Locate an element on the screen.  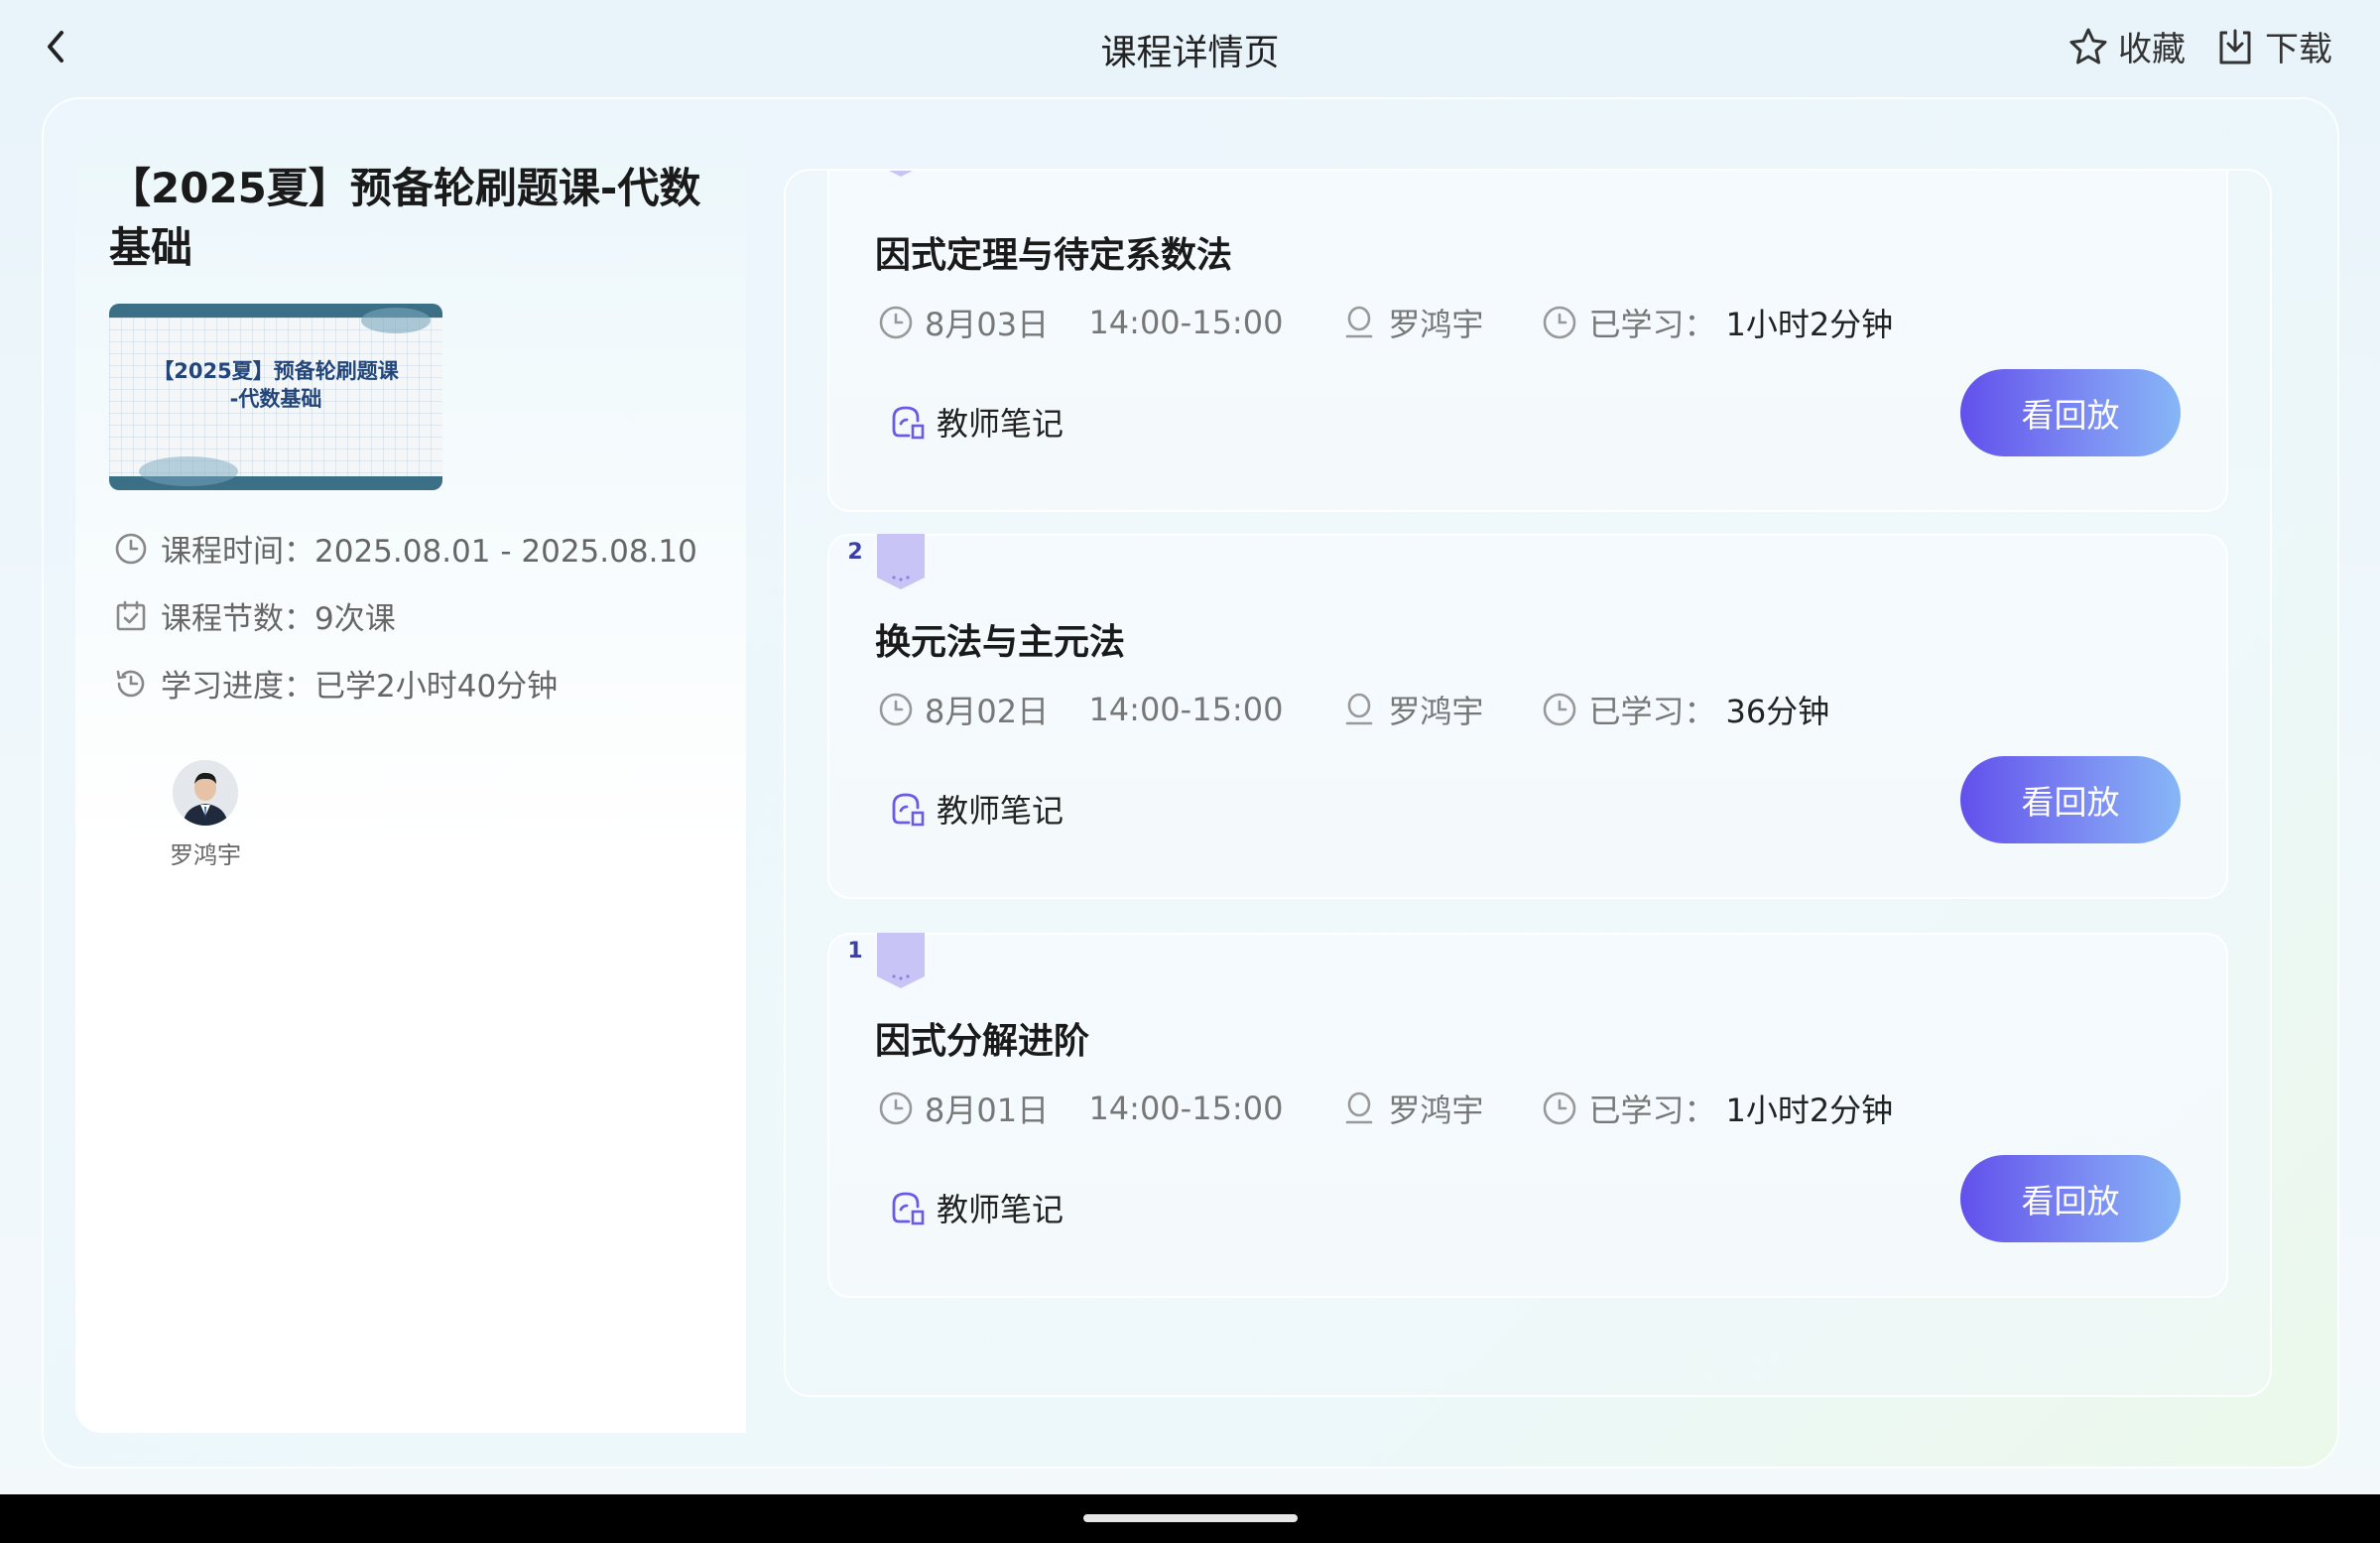
lesson-title: 因式分解进阶 is located at coordinates (982, 1041).